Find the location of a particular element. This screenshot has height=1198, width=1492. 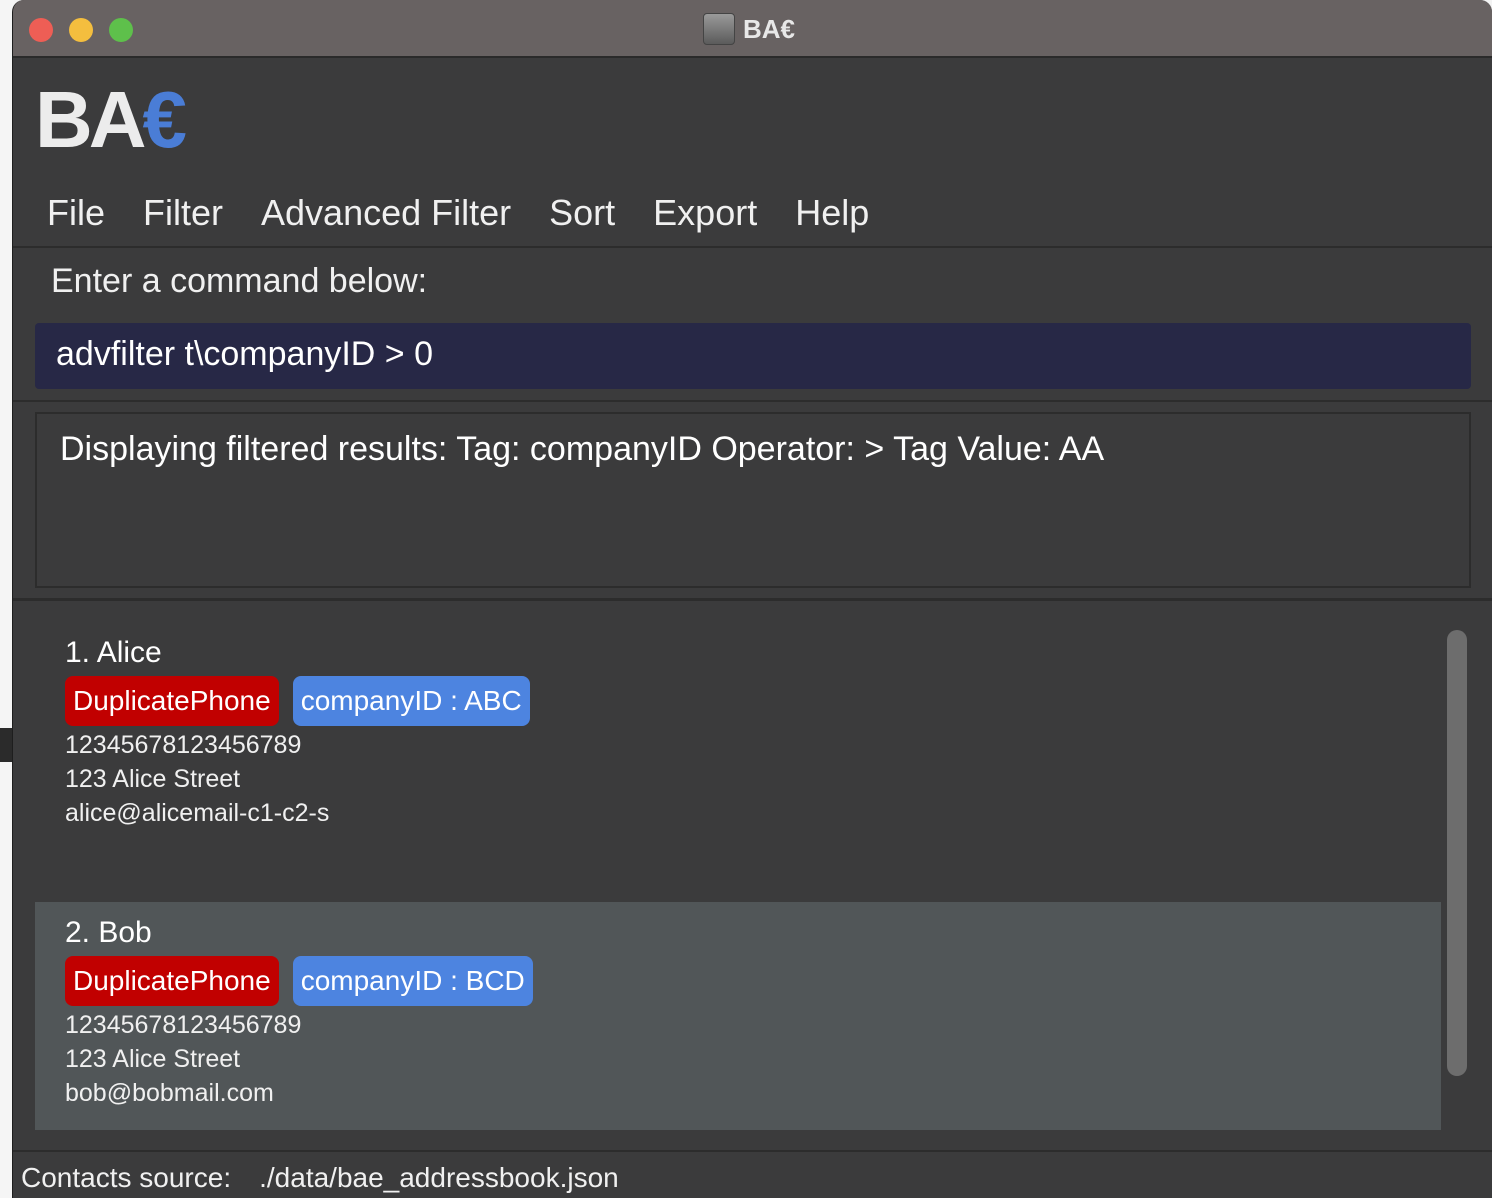

command-label: Enter a command below: is located at coordinates (239, 281).